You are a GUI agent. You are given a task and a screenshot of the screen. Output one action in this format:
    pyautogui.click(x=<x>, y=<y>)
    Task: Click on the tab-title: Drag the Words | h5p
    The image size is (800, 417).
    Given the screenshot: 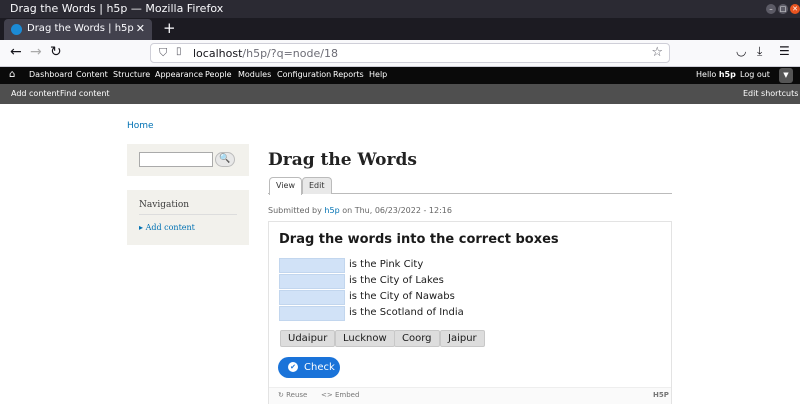 What is the action you would take?
    pyautogui.click(x=80, y=28)
    